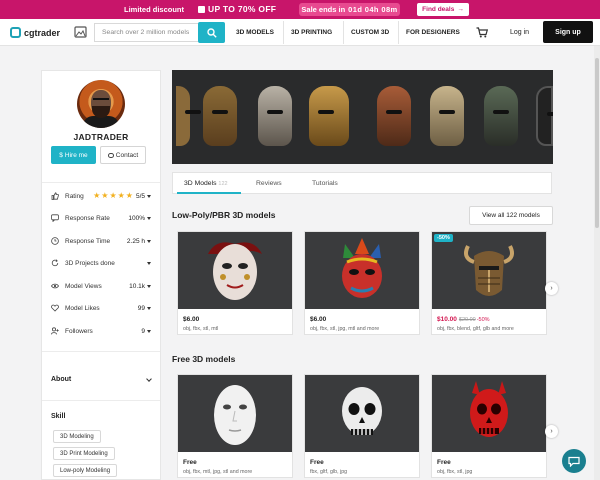  What do you see at coordinates (79, 331) in the screenshot?
I see `stat-label: Followers` at bounding box center [79, 331].